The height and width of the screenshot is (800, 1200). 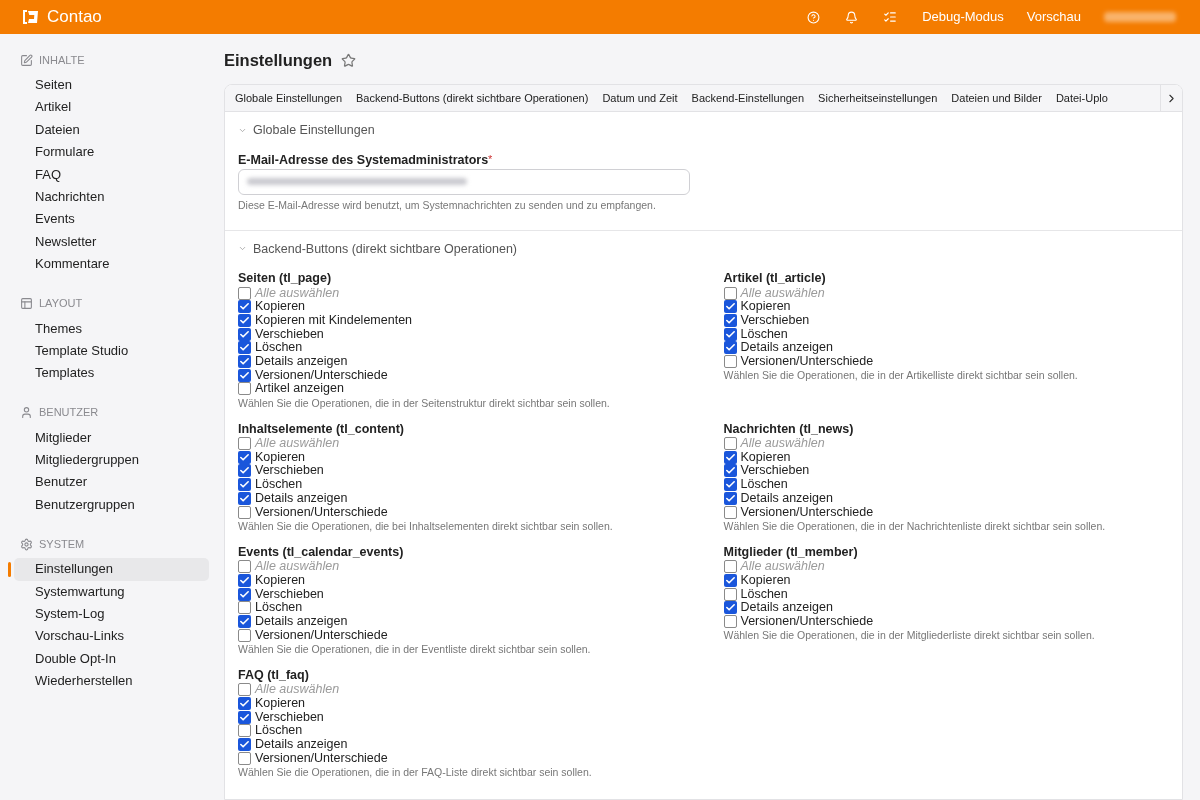 I want to click on tab: Globale Einstellungen, so click(x=289, y=98).